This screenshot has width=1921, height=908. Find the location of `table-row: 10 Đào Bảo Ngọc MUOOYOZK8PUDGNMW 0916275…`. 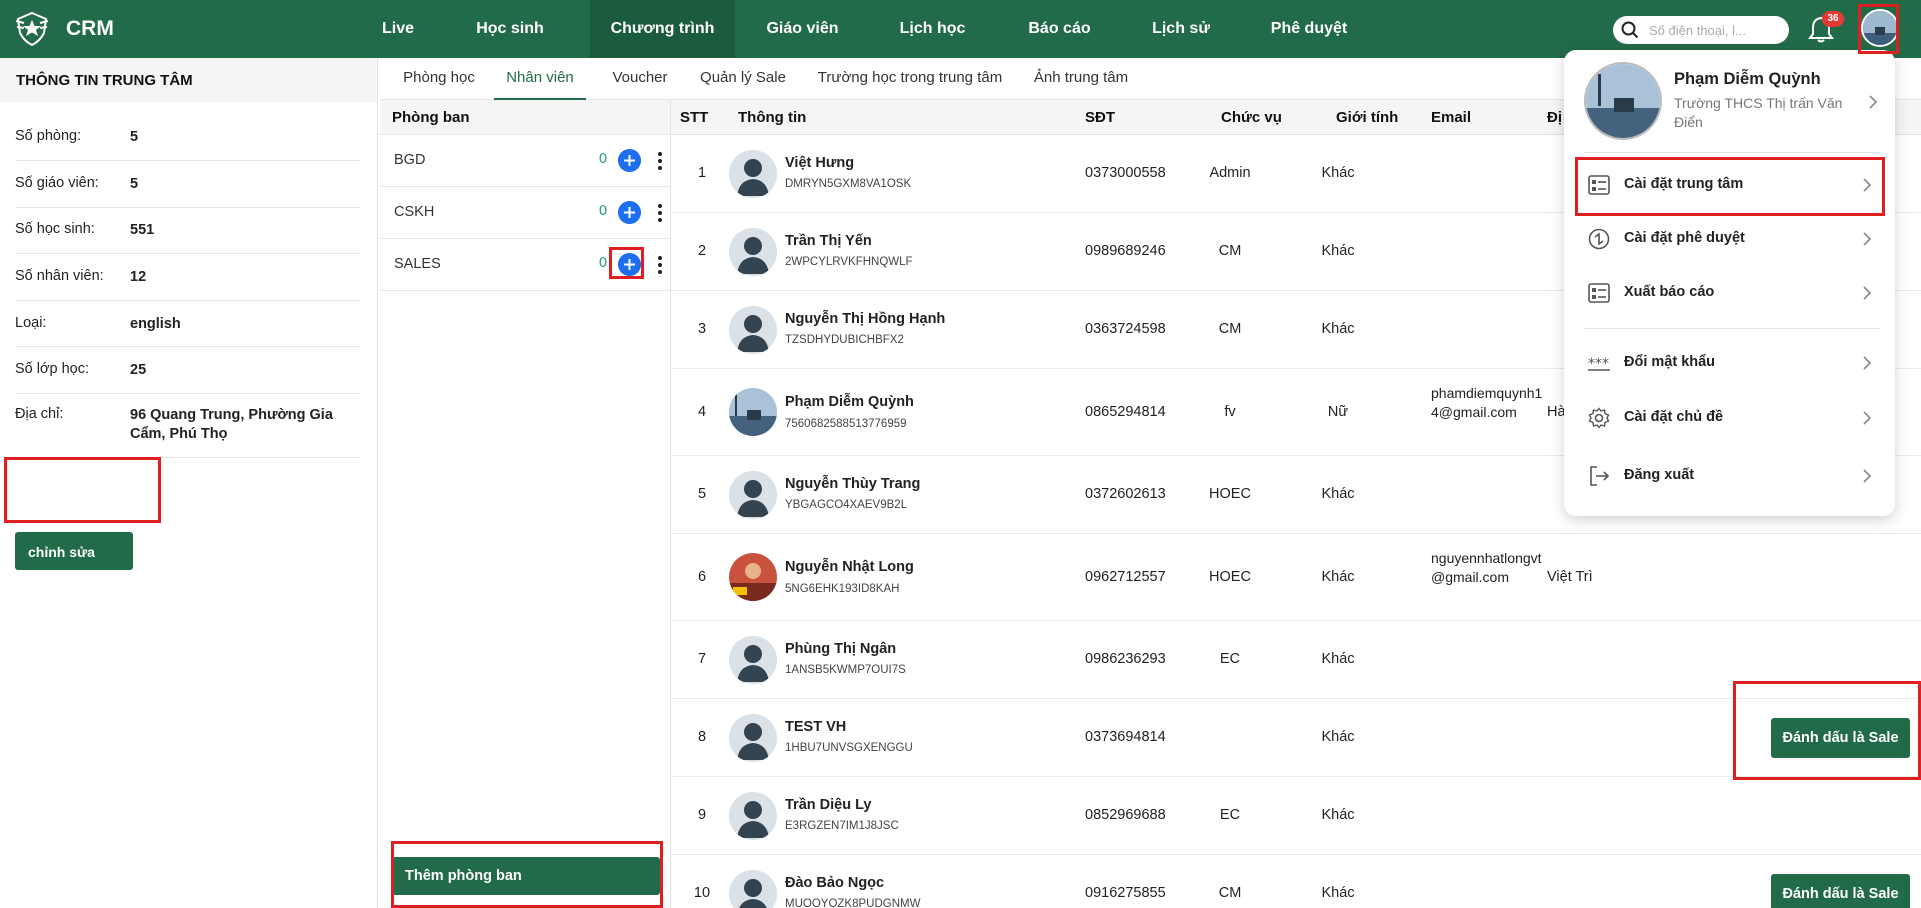

table-row: 10 Đào Bảo Ngọc MUOOYOZK8PUDGNMW 0916275… is located at coordinates (1296, 881).